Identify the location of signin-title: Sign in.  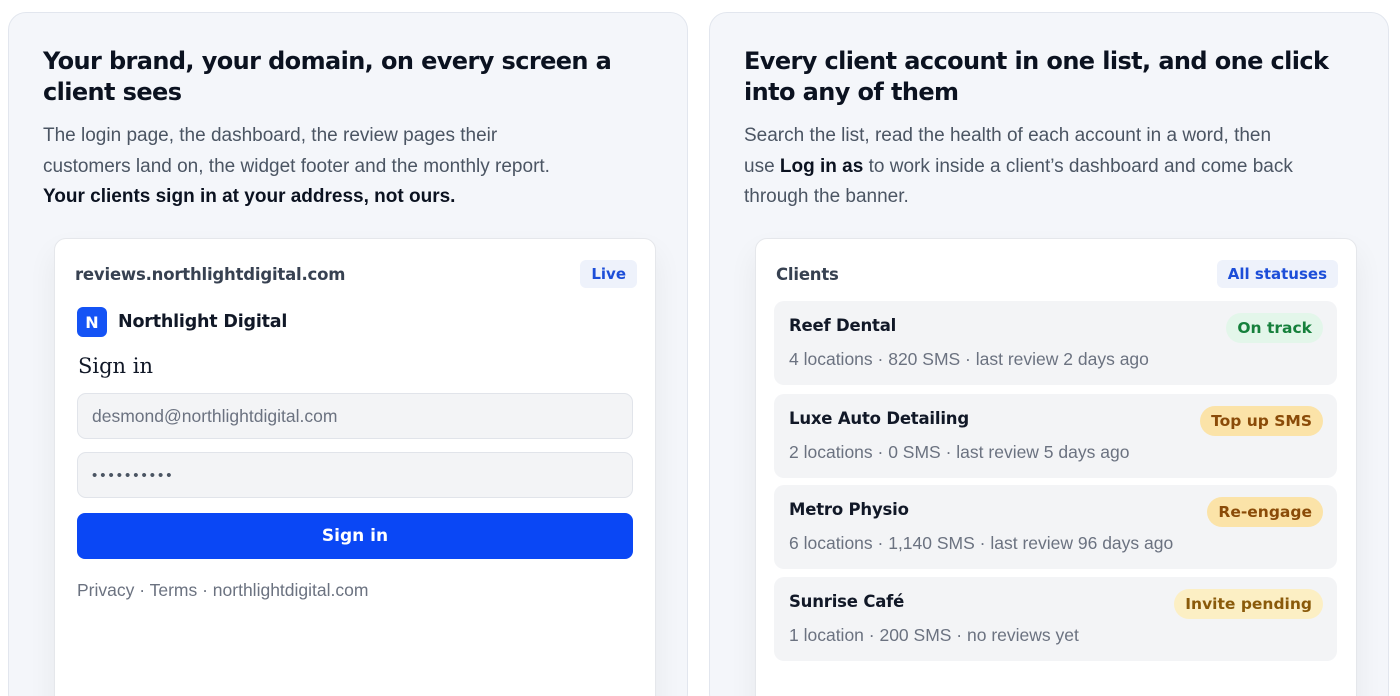
(115, 366).